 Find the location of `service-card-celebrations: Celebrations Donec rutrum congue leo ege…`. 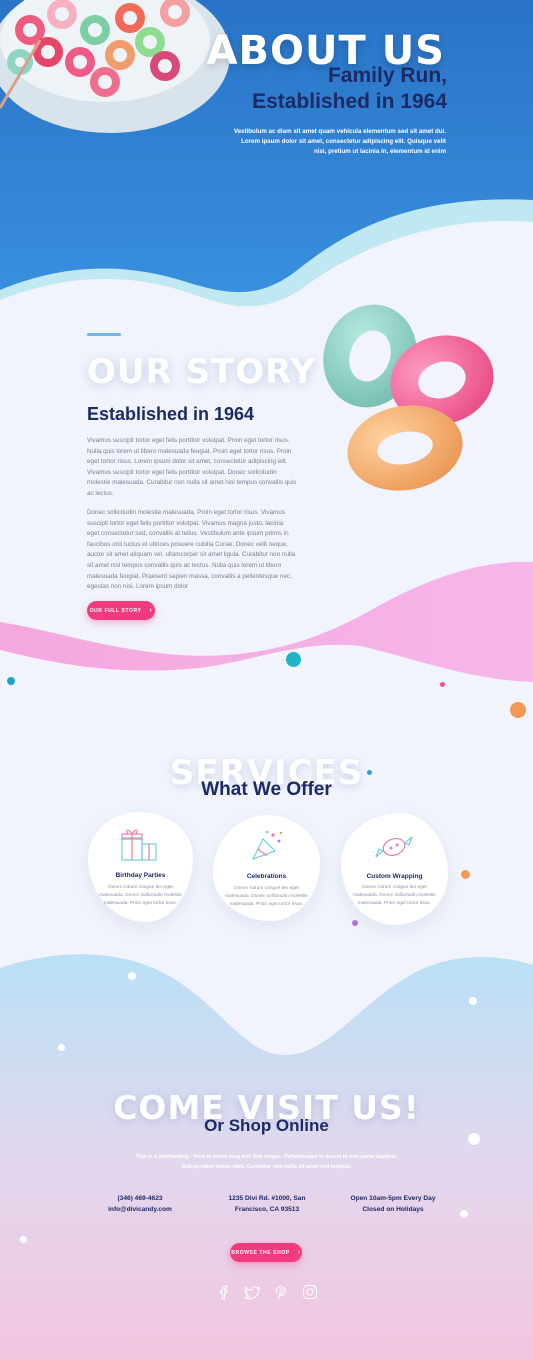

service-card-celebrations: Celebrations Donec rutrum congue leo ege… is located at coordinates (266, 868).